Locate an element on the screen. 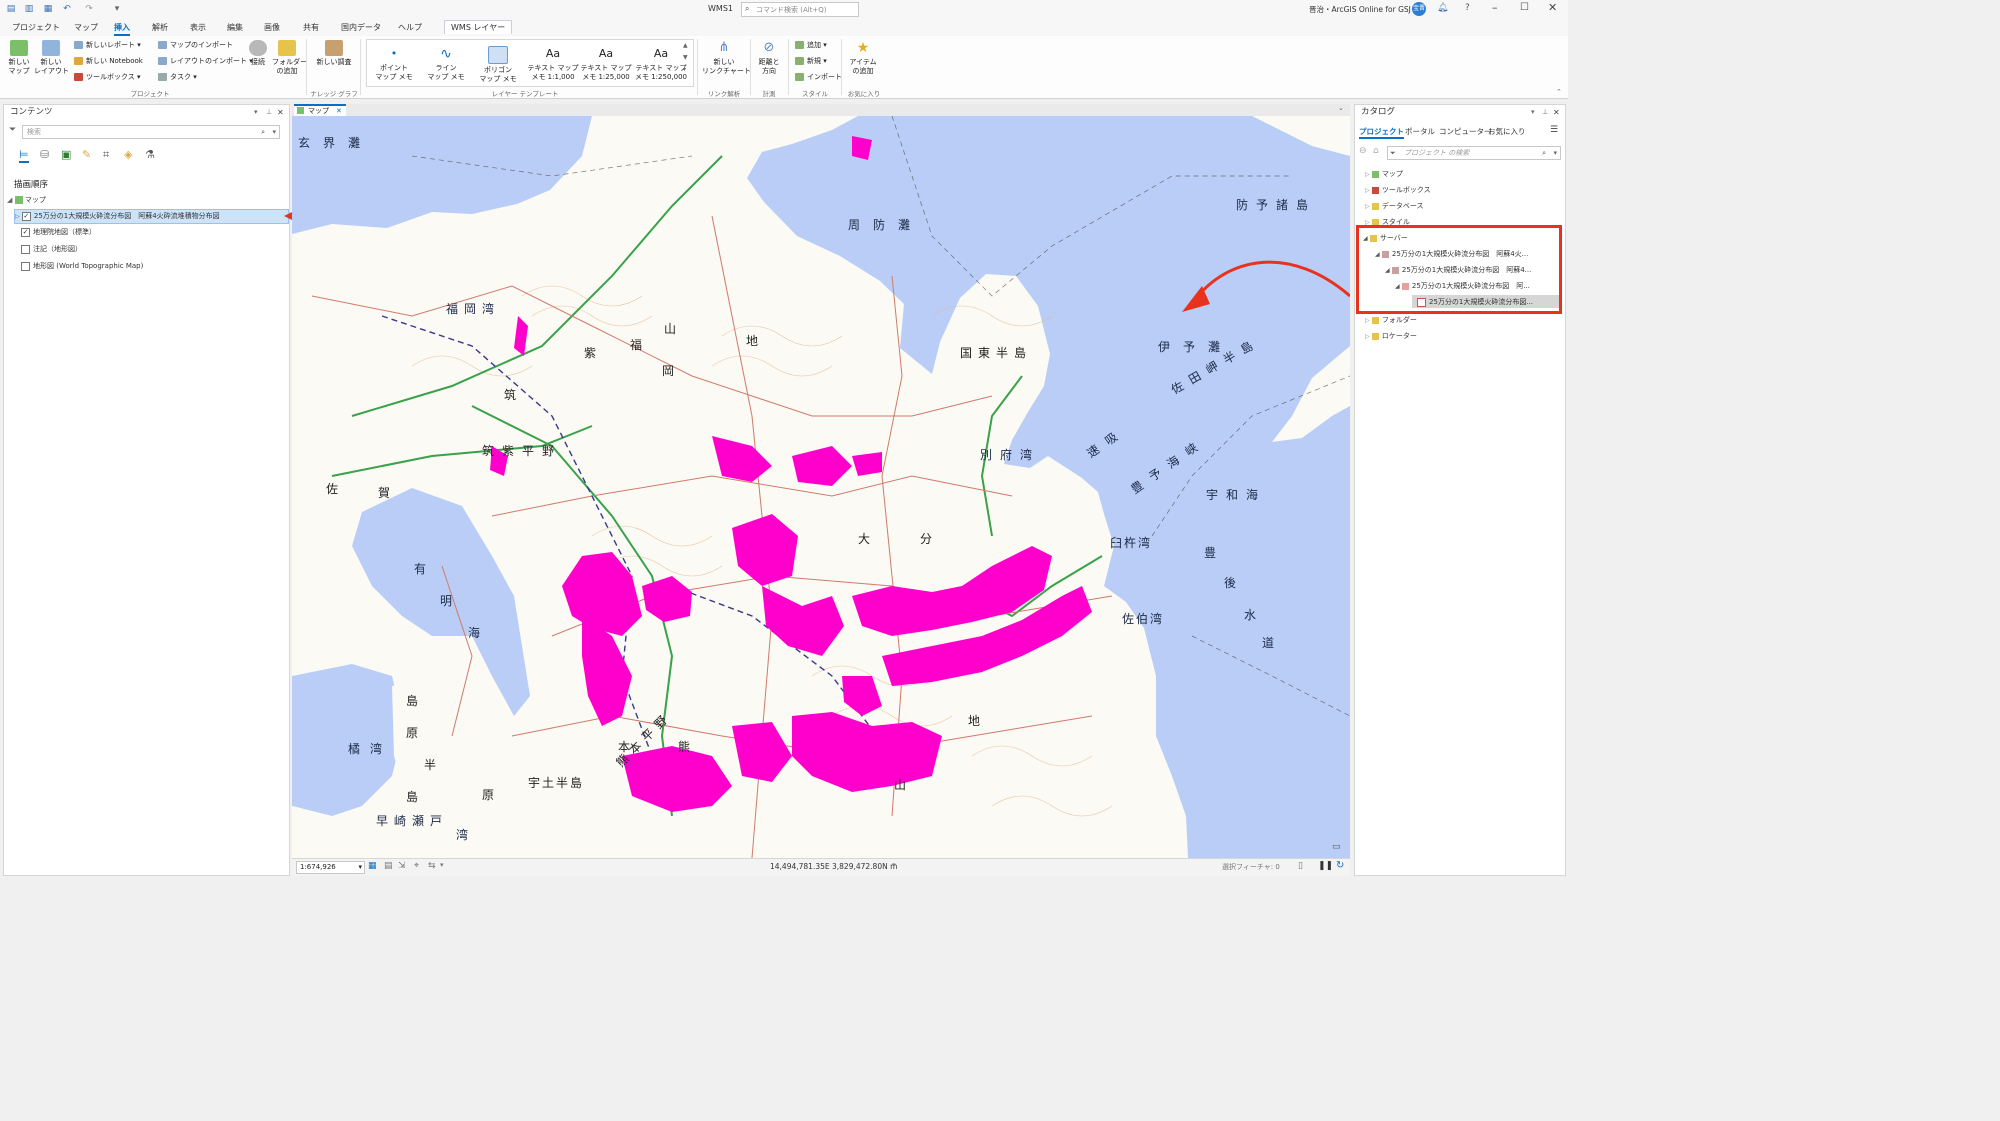 This screenshot has width=2000, height=1121. catalog-tab-project: プロジェクト is located at coordinates (1381, 132).